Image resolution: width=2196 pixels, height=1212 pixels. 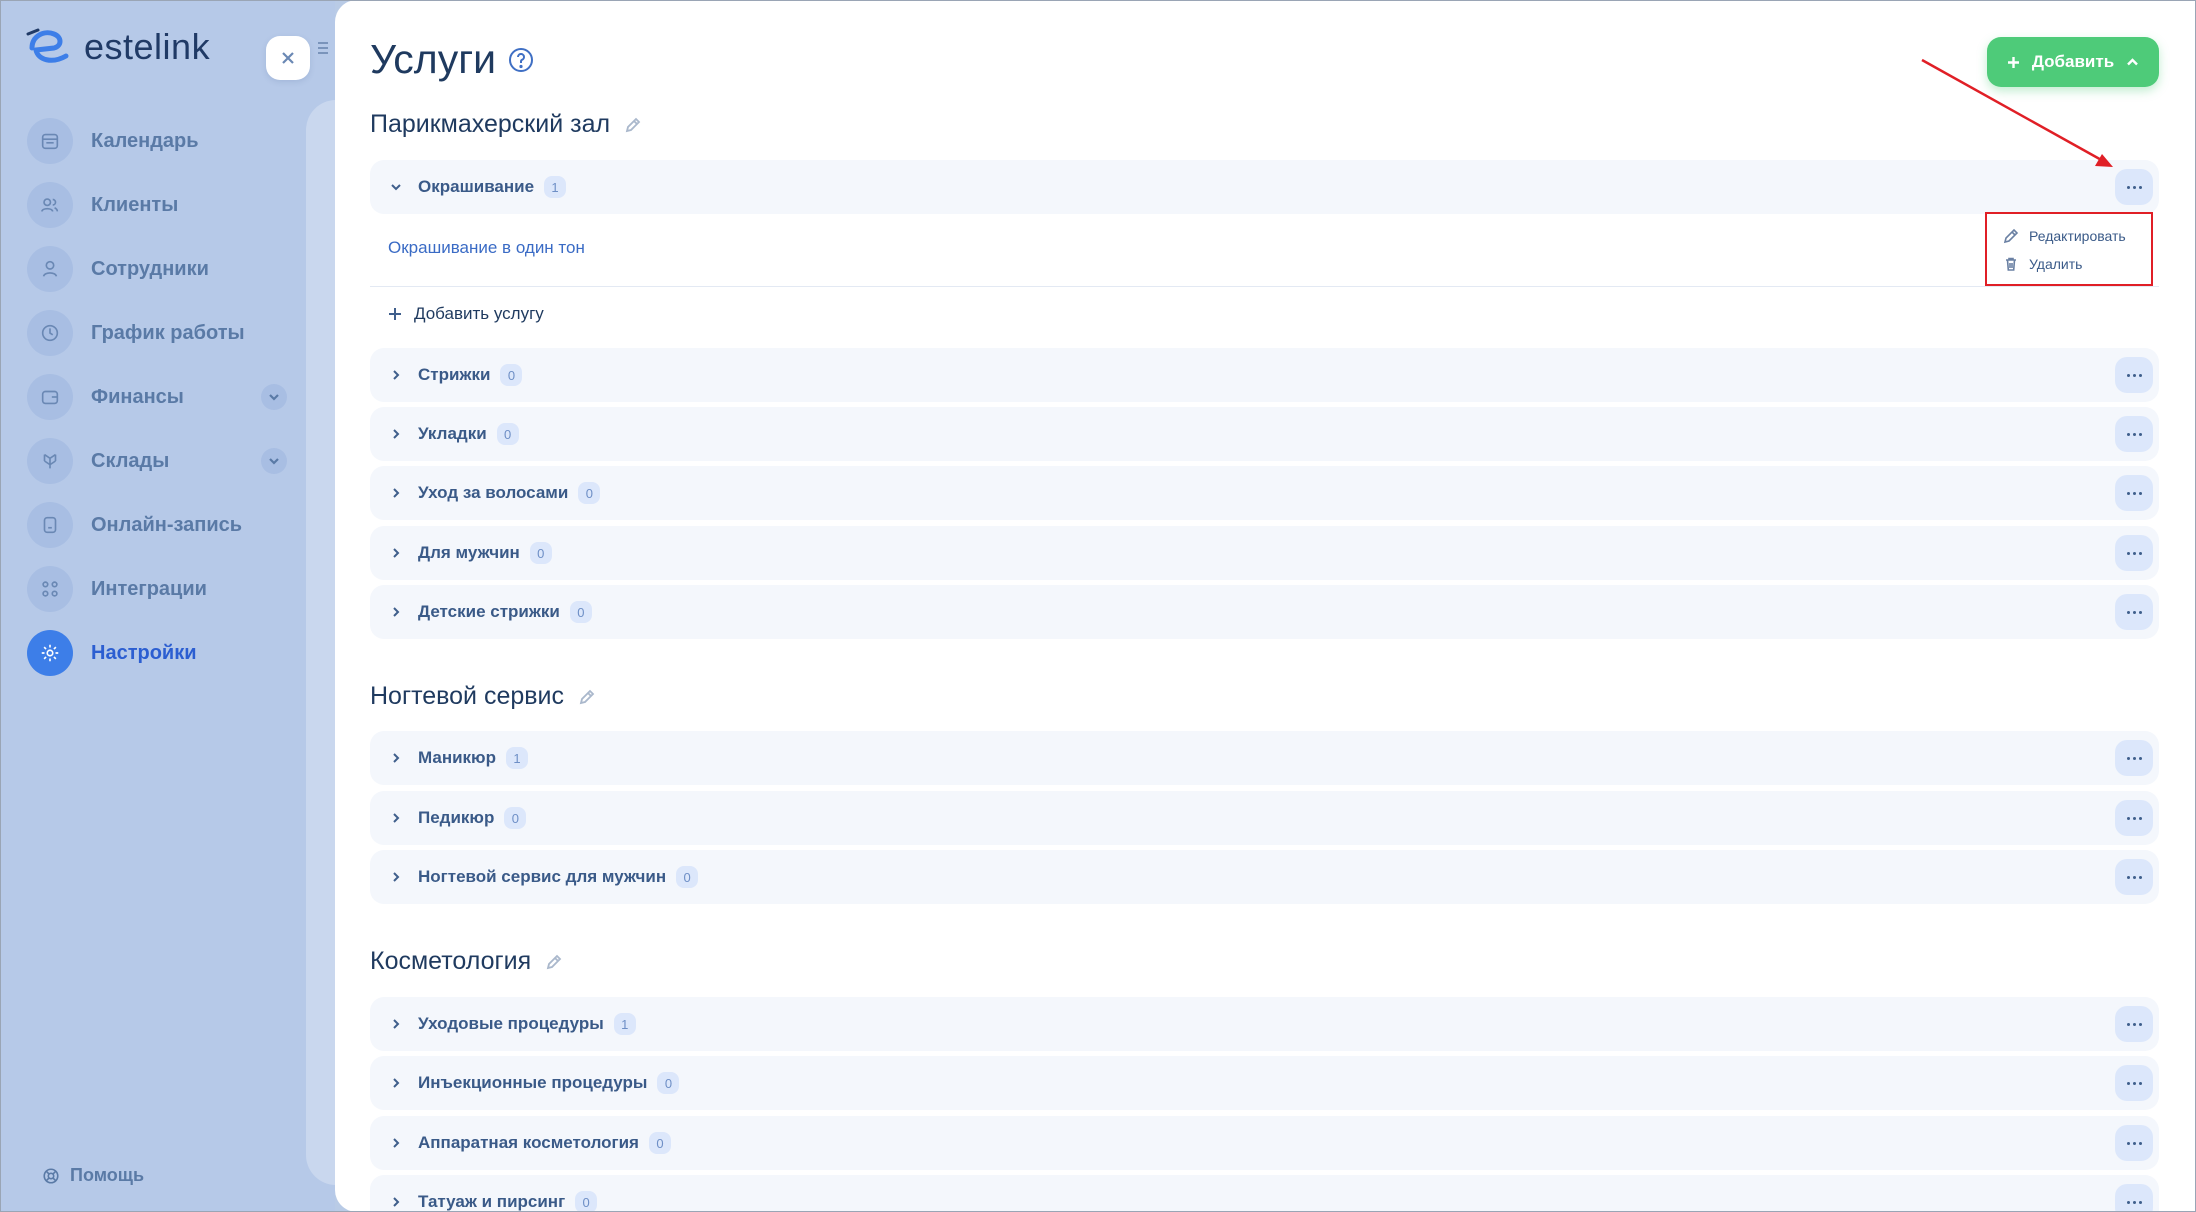 What do you see at coordinates (157, 397) in the screenshot?
I see `sidebar-item-finance: Финансы` at bounding box center [157, 397].